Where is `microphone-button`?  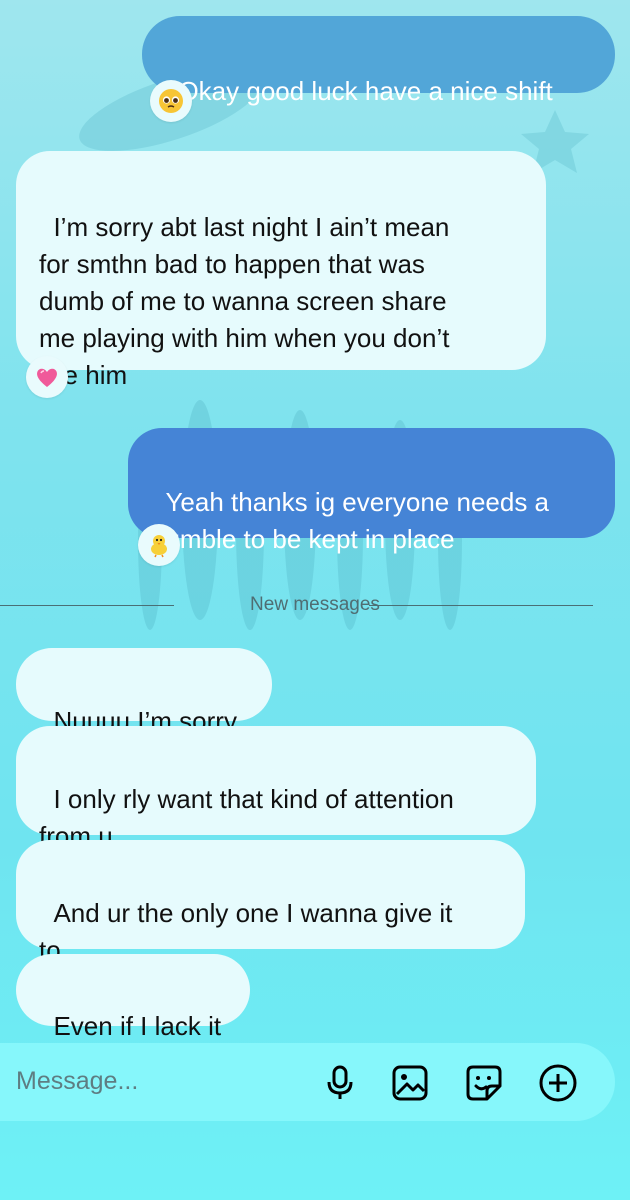
microphone-button is located at coordinates (340, 1083).